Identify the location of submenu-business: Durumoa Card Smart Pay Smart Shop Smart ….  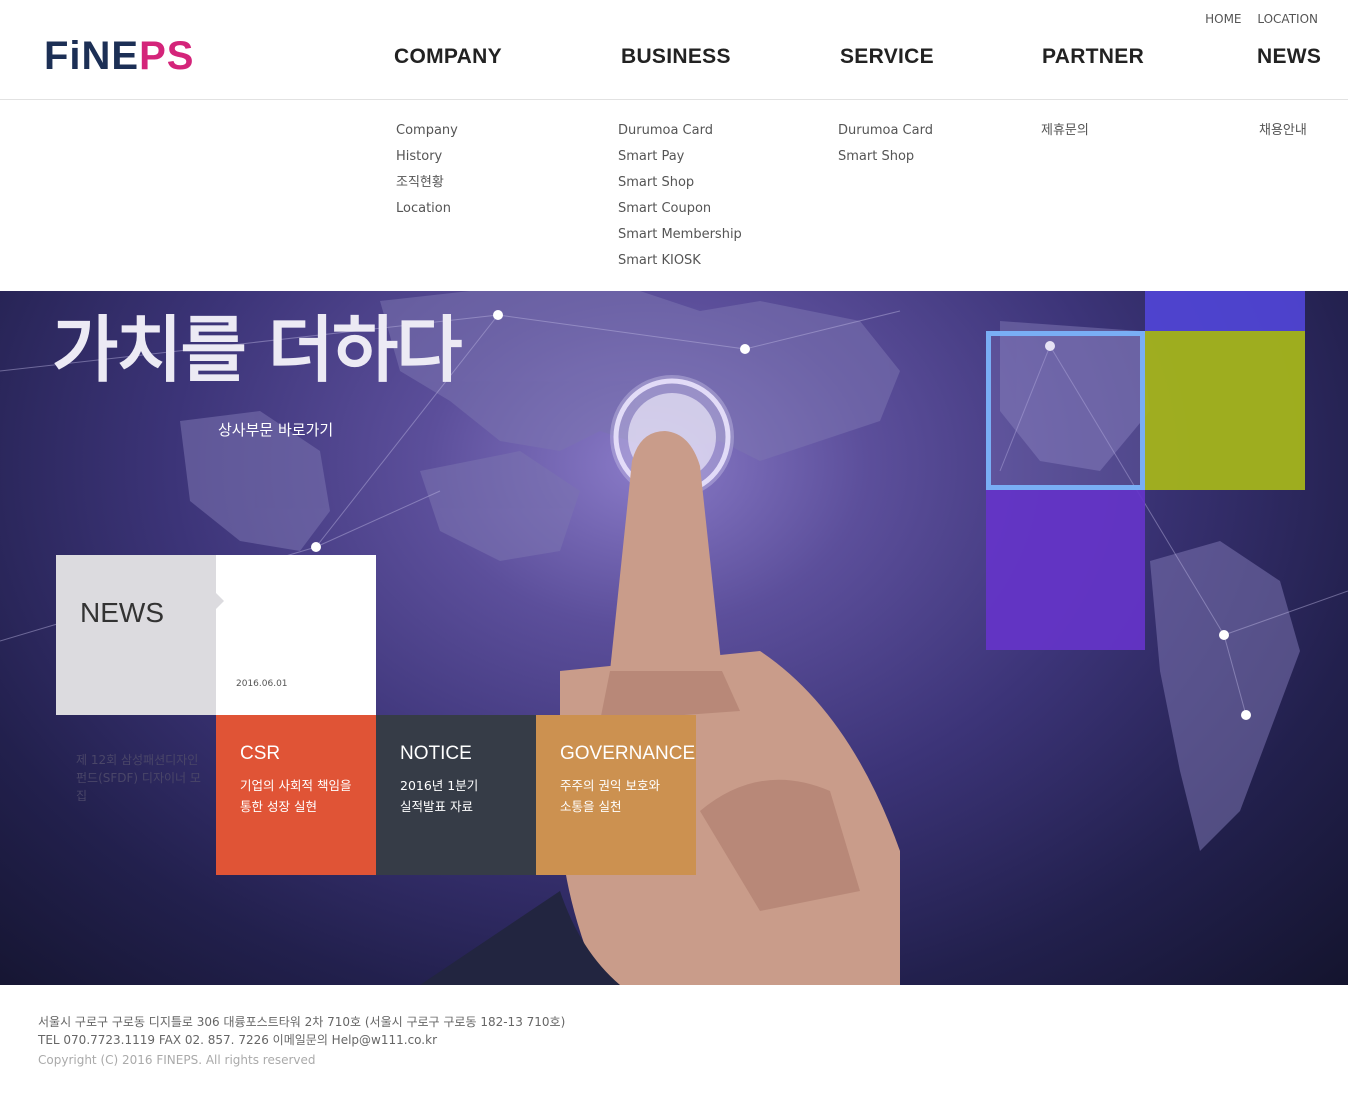
(680, 200).